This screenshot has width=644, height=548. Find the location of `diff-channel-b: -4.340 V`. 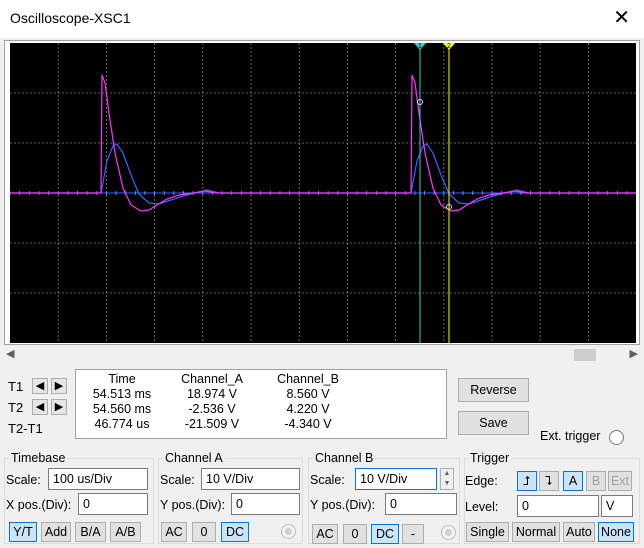

diff-channel-b: -4.340 V is located at coordinates (308, 424).